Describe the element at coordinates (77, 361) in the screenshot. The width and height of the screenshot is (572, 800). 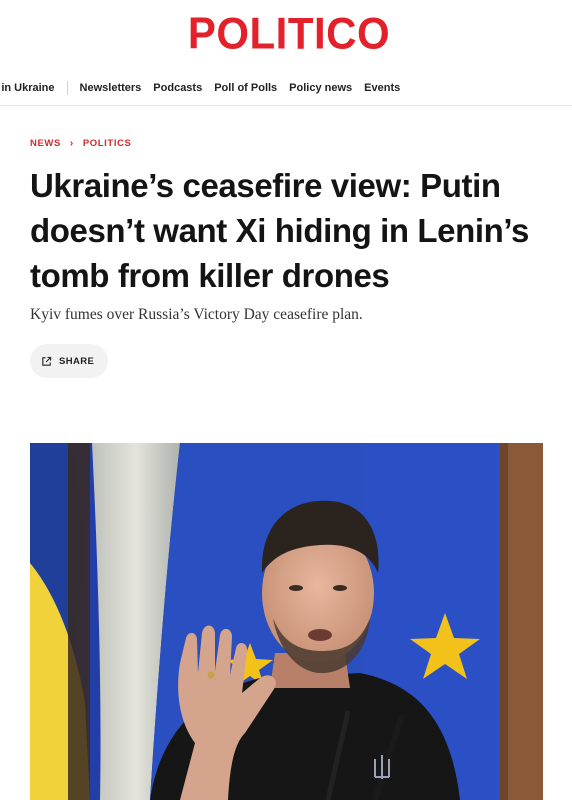
I see `share-label: SHARE` at that location.